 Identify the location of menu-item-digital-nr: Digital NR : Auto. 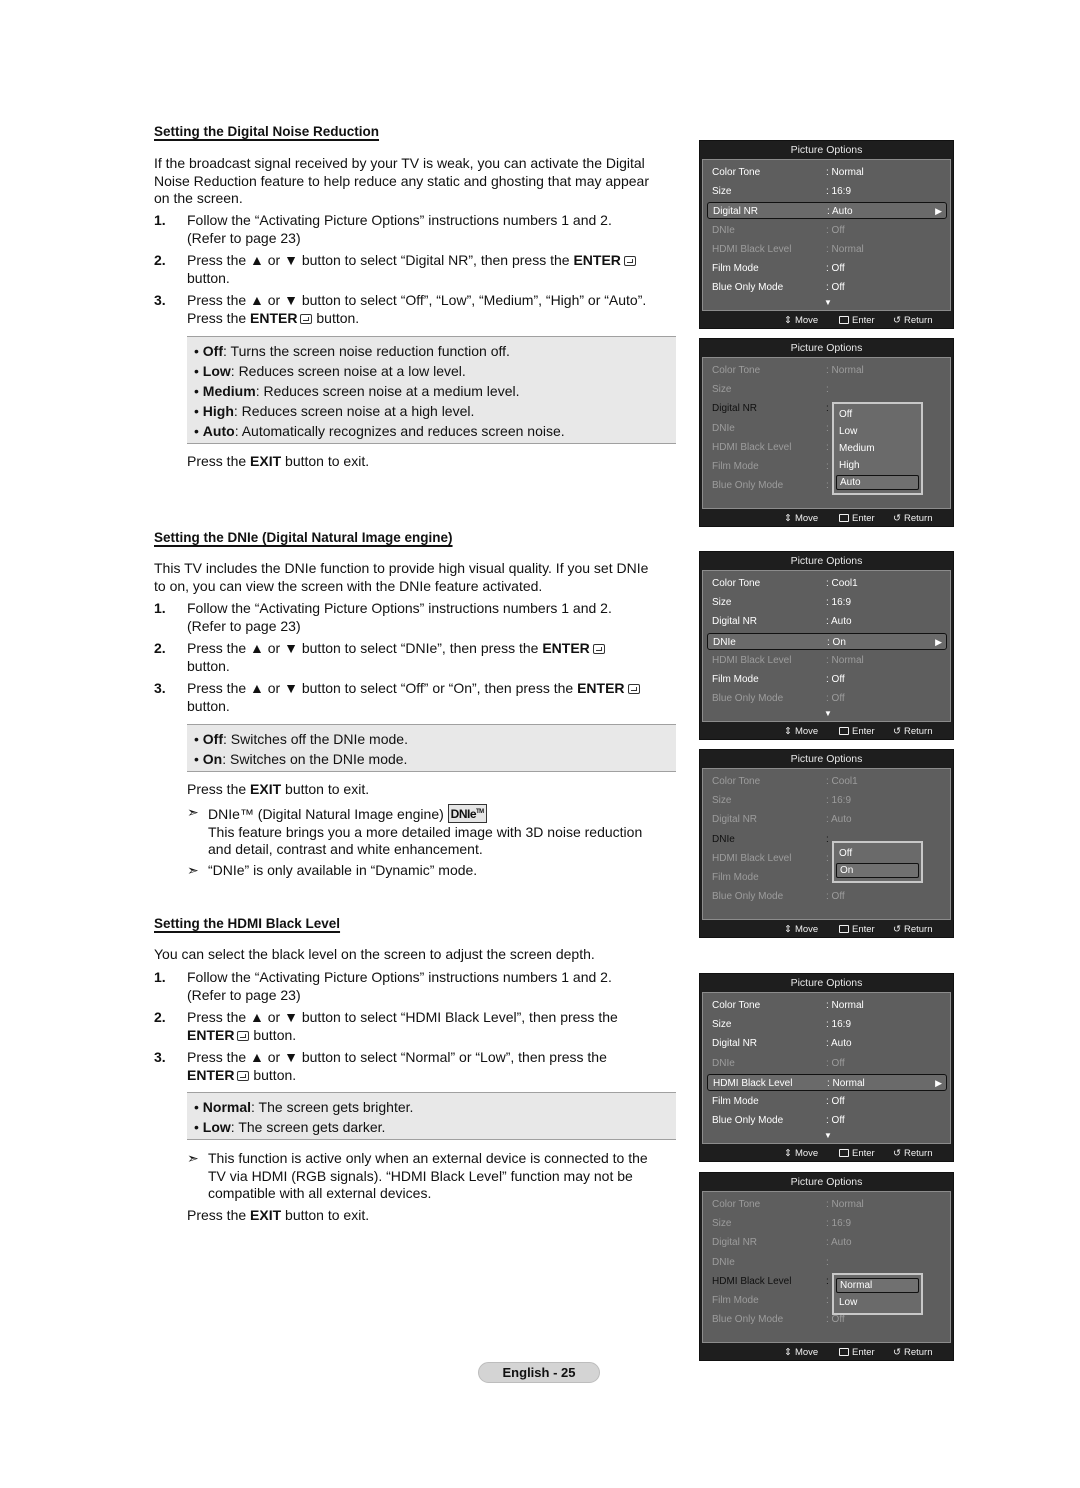
(827, 621).